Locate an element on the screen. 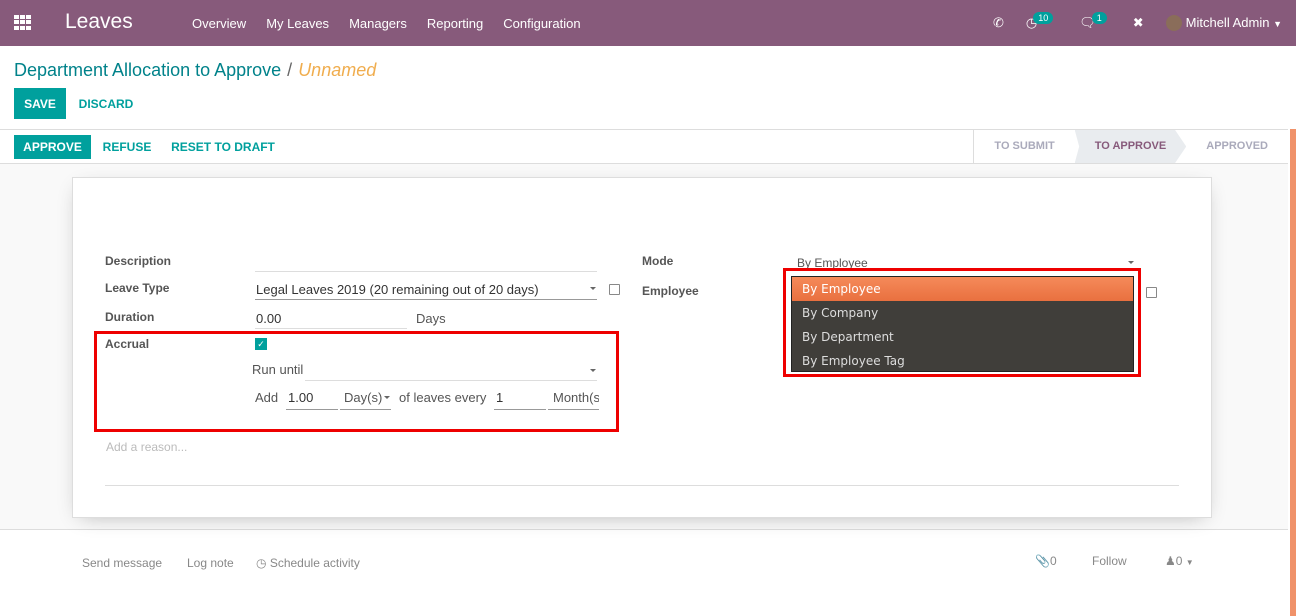 Image resolution: width=1296 pixels, height=616 pixels. leave-type-underline is located at coordinates (426, 299).